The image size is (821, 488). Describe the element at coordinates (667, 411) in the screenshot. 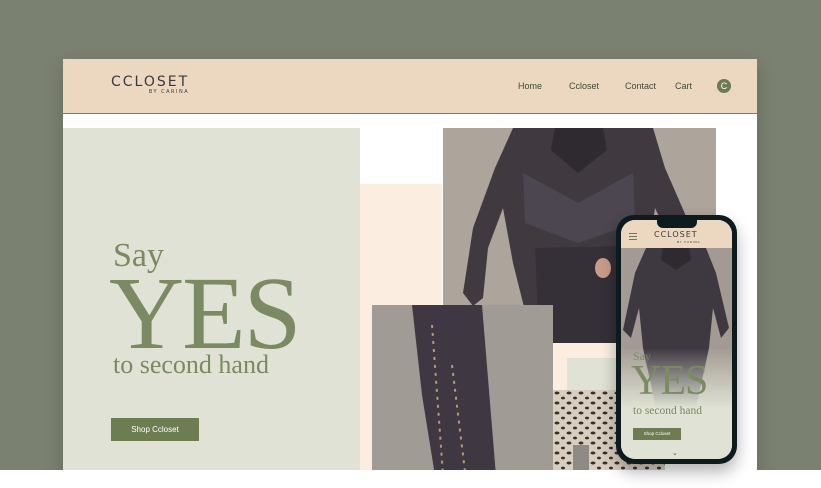

I see `mobile-tagline: to second hand` at that location.